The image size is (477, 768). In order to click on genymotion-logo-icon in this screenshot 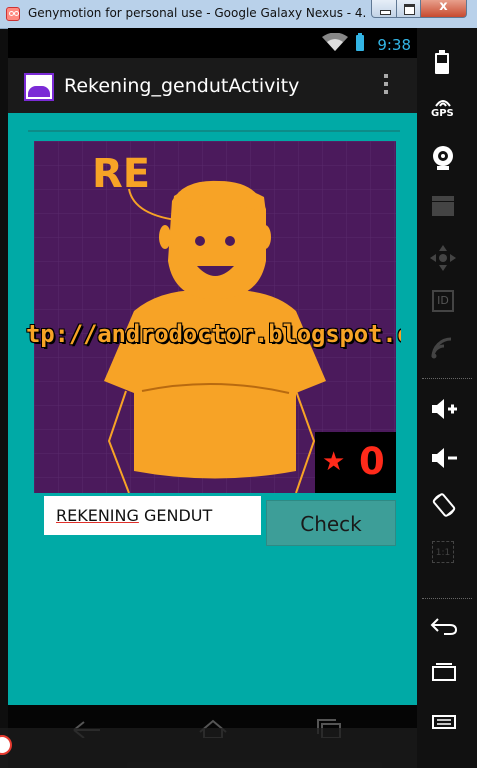, I will do `click(13, 14)`.